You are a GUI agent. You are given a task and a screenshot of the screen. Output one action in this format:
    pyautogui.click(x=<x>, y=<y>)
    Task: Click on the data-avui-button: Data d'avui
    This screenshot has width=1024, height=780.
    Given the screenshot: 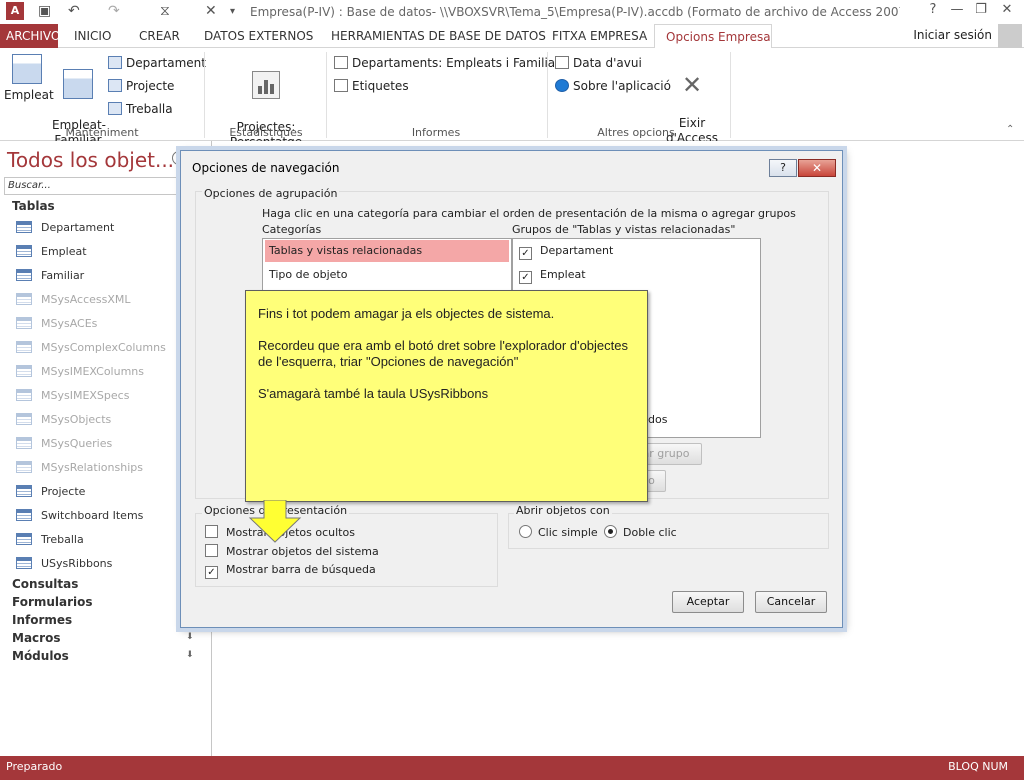 What is the action you would take?
    pyautogui.click(x=598, y=63)
    